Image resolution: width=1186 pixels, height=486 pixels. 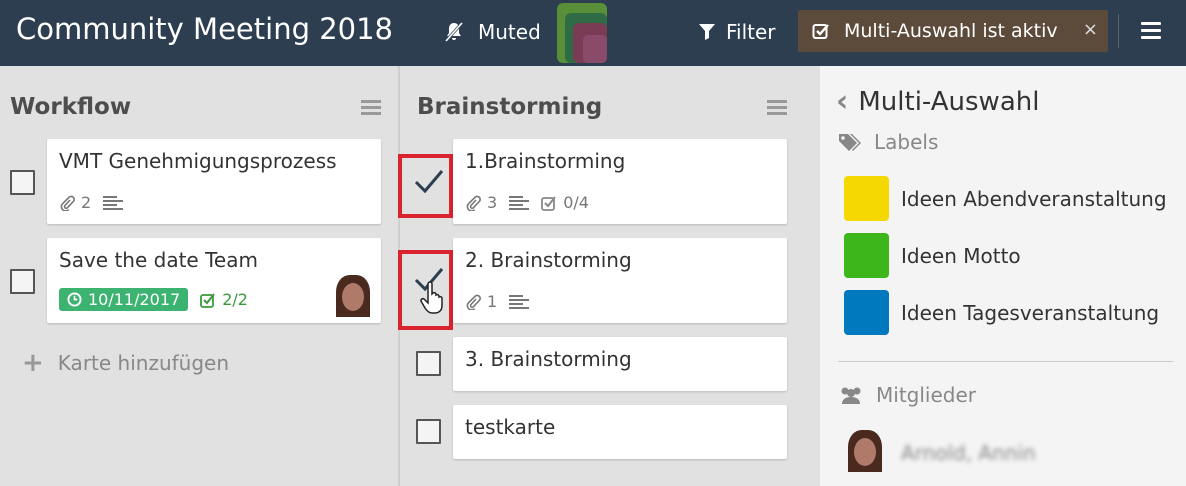 I want to click on card-3-brainstorming: 3. Brainstorming, so click(x=620, y=364).